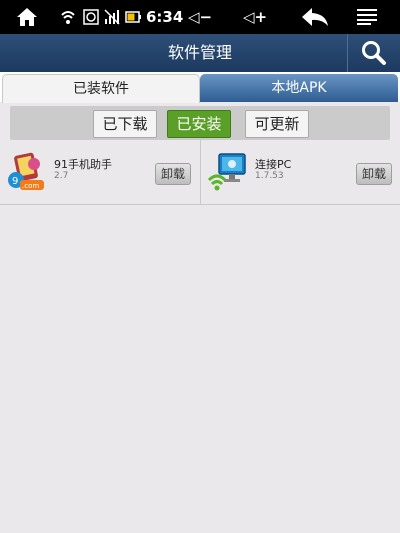 The image size is (400, 533). What do you see at coordinates (255, 17) in the screenshot?
I see `volume-up-icon: ◁+` at bounding box center [255, 17].